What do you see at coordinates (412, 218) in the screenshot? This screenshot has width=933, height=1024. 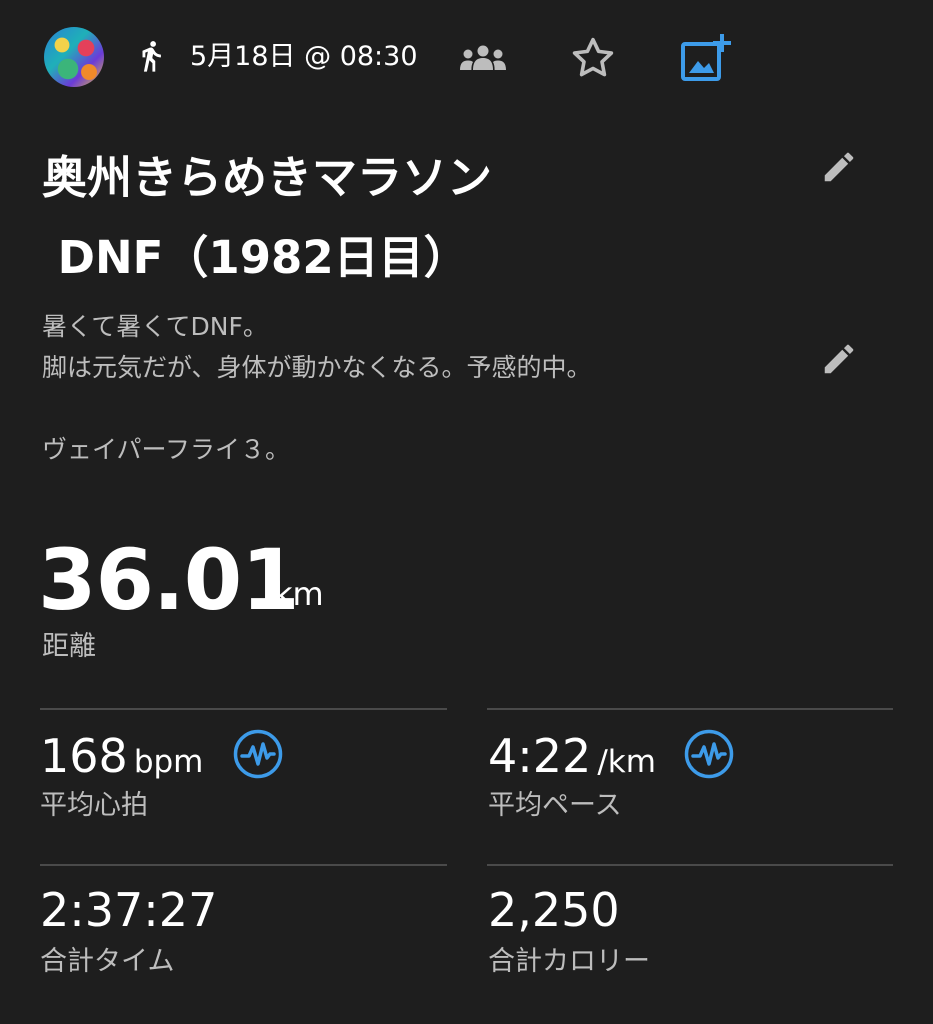 I see `activity-title: 奥州きらめきマラソン DNF（1982日目）` at bounding box center [412, 218].